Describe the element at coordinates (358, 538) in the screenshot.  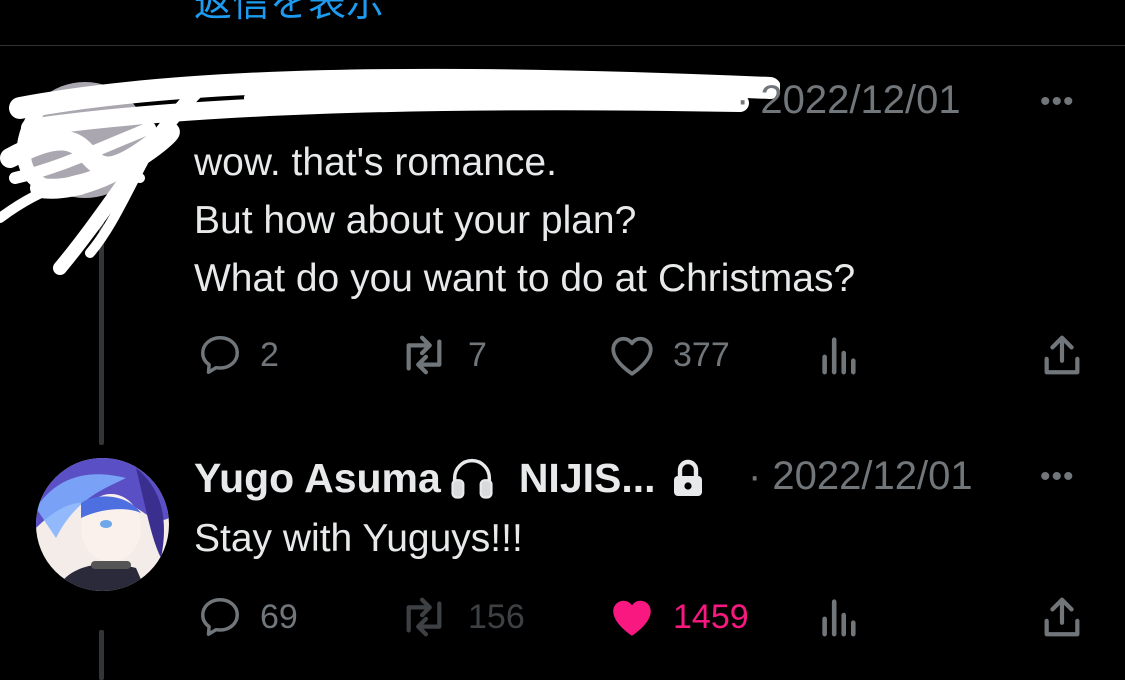
I see `reply2-text: Stay with Yuguys!!!` at that location.